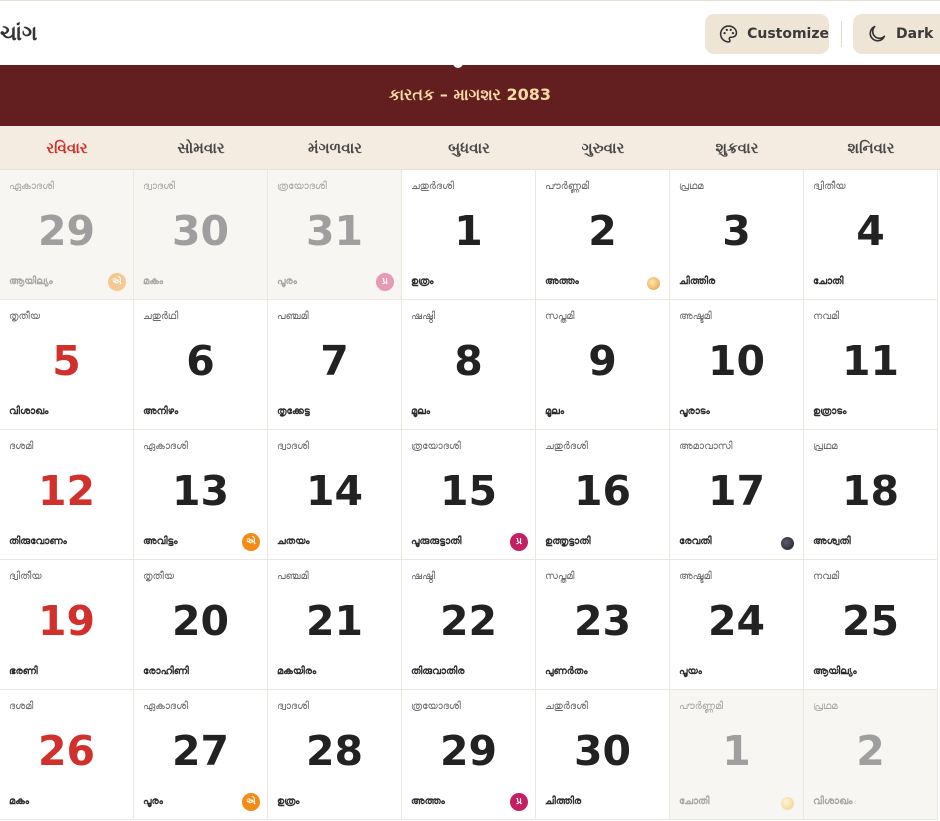 The height and width of the screenshot is (821, 940). Describe the element at coordinates (788, 34) in the screenshot. I see `customize-label: Customize` at that location.